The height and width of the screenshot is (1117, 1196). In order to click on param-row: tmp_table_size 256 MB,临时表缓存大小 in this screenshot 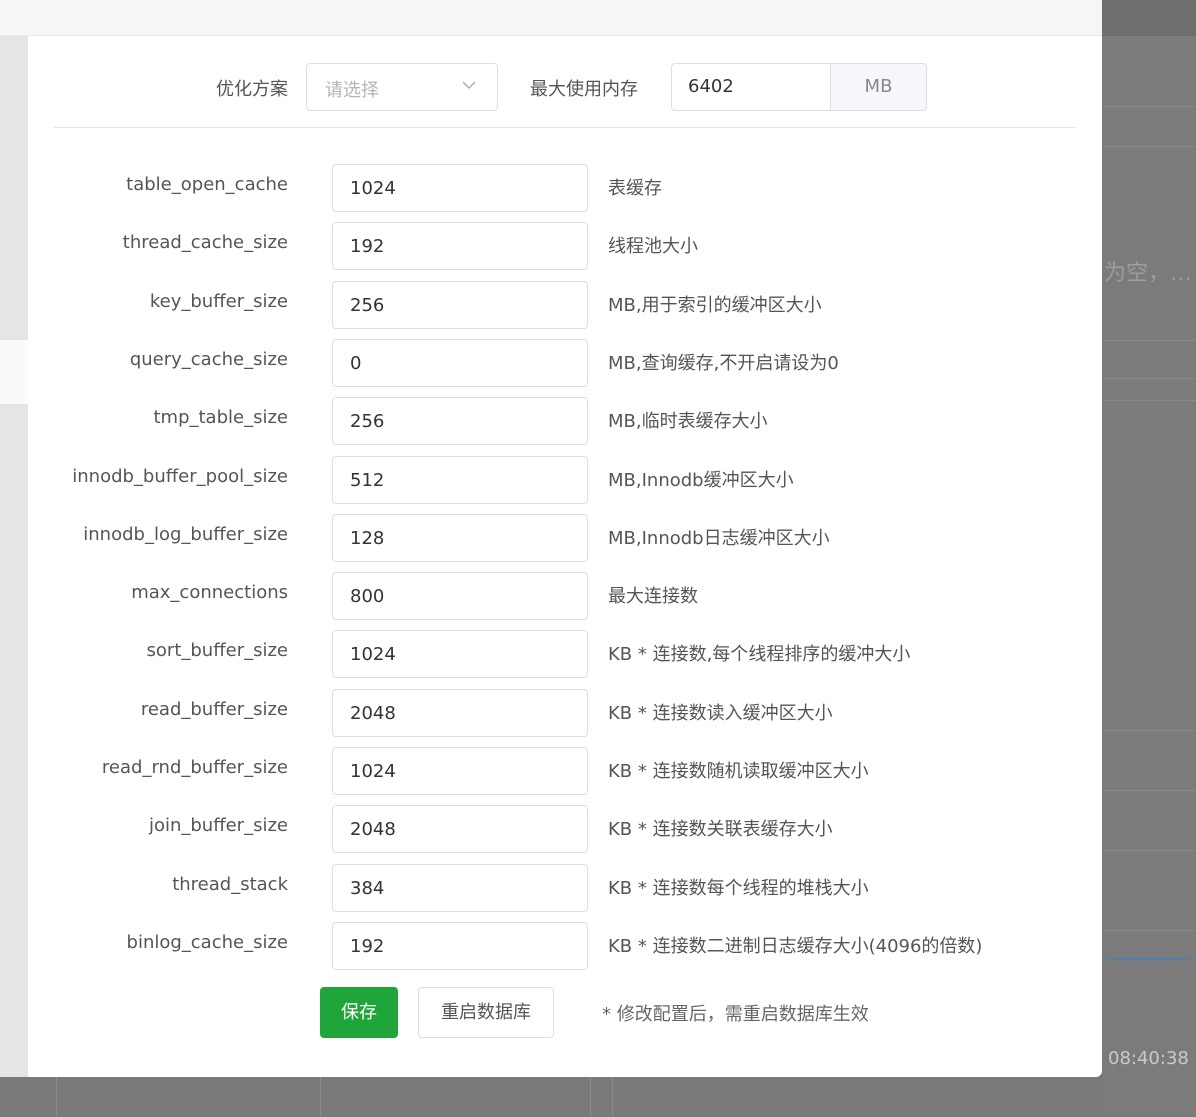, I will do `click(565, 421)`.